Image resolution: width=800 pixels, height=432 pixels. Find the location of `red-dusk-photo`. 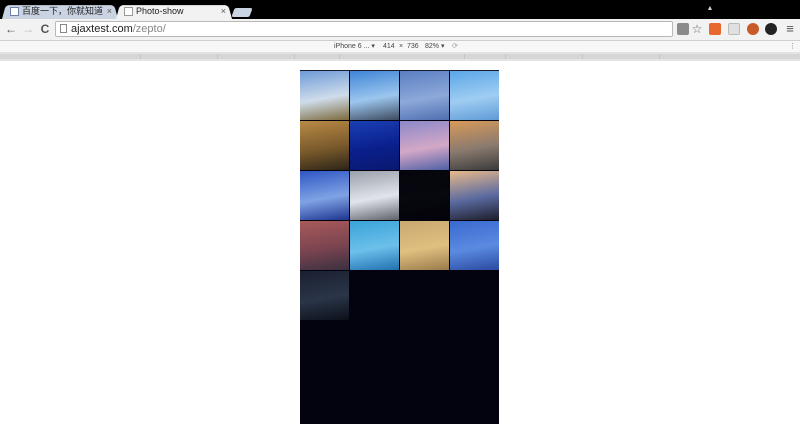

red-dusk-photo is located at coordinates (324, 245).